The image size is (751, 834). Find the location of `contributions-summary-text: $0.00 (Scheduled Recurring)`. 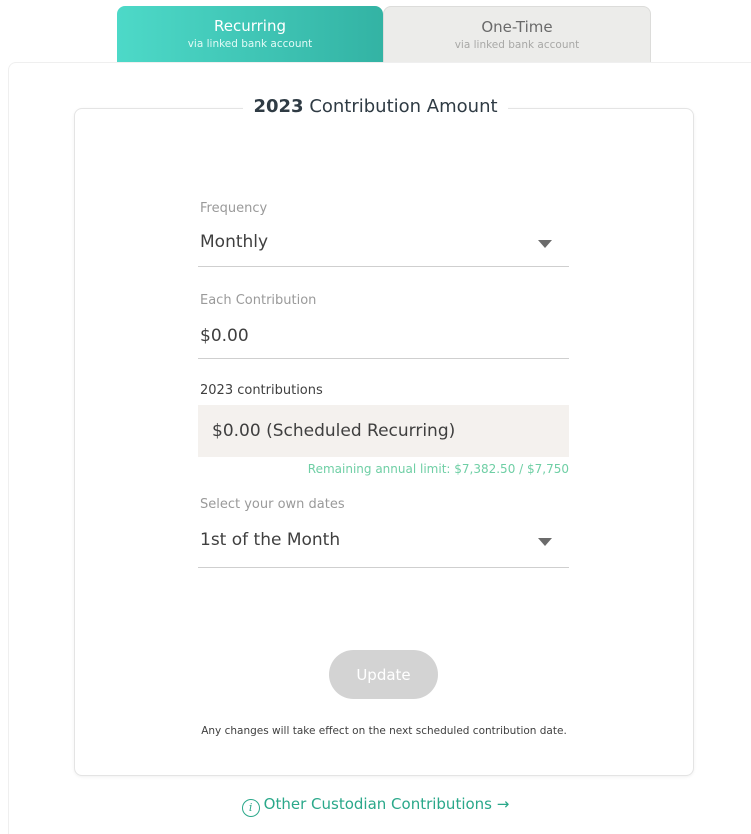

contributions-summary-text: $0.00 (Scheduled Recurring) is located at coordinates (334, 431).